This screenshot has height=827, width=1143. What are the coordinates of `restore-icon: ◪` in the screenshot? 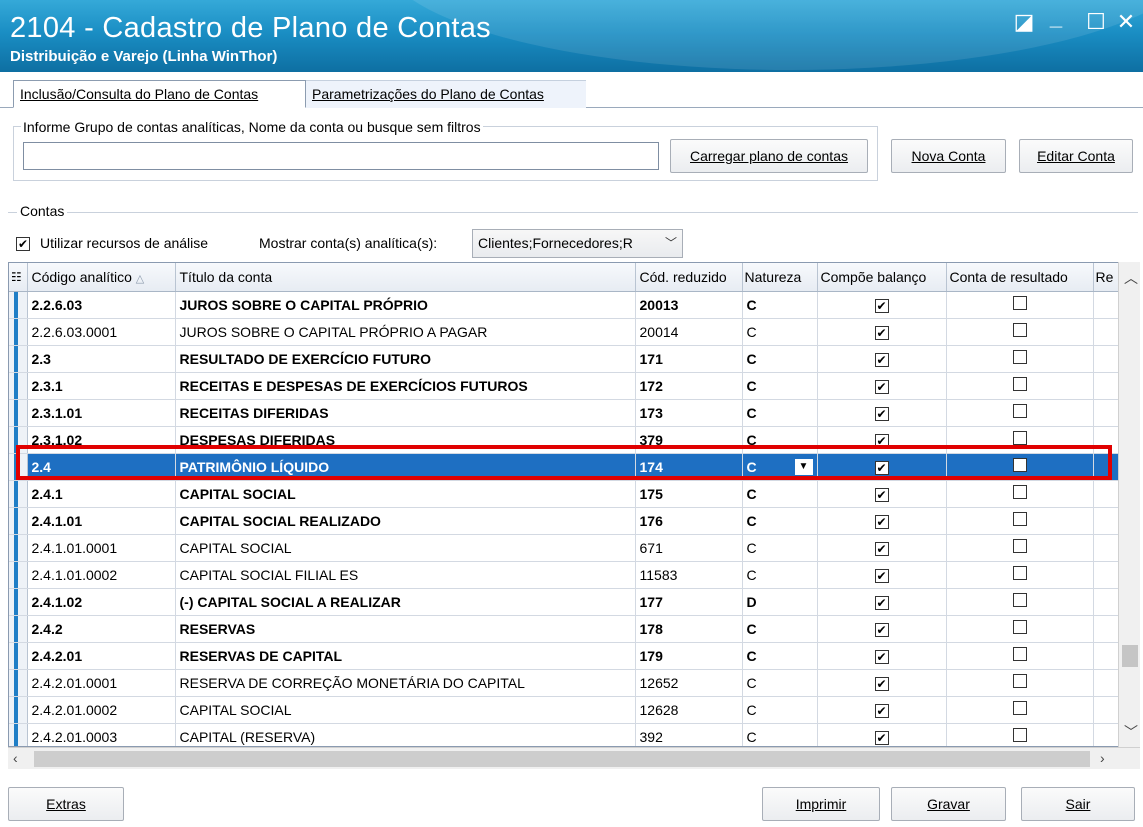 It's located at (1024, 21).